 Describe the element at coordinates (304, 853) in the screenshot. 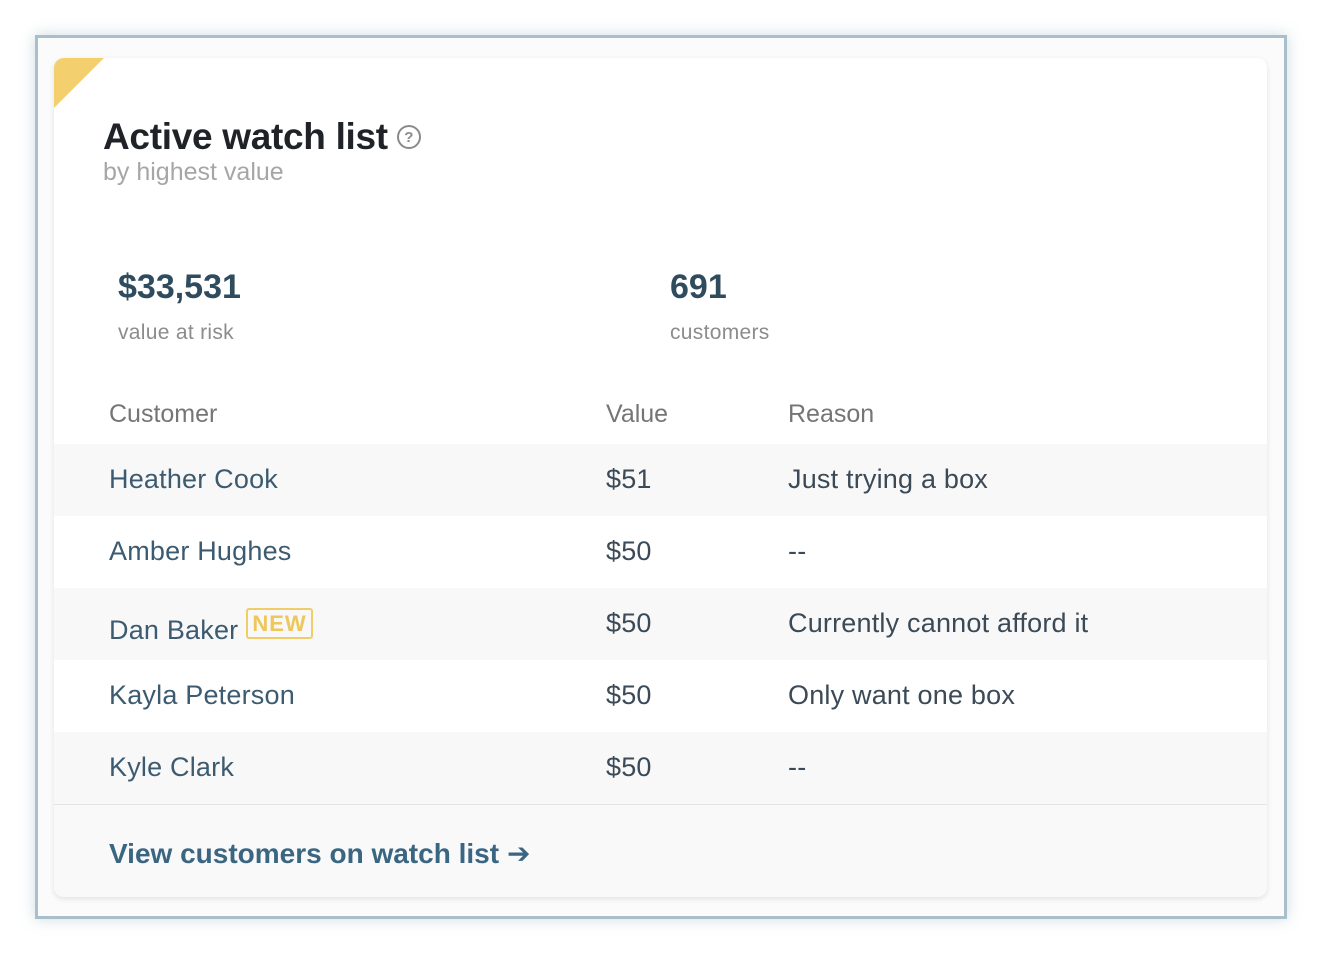

I see `view-watch-list-label: View customers on watch list` at that location.